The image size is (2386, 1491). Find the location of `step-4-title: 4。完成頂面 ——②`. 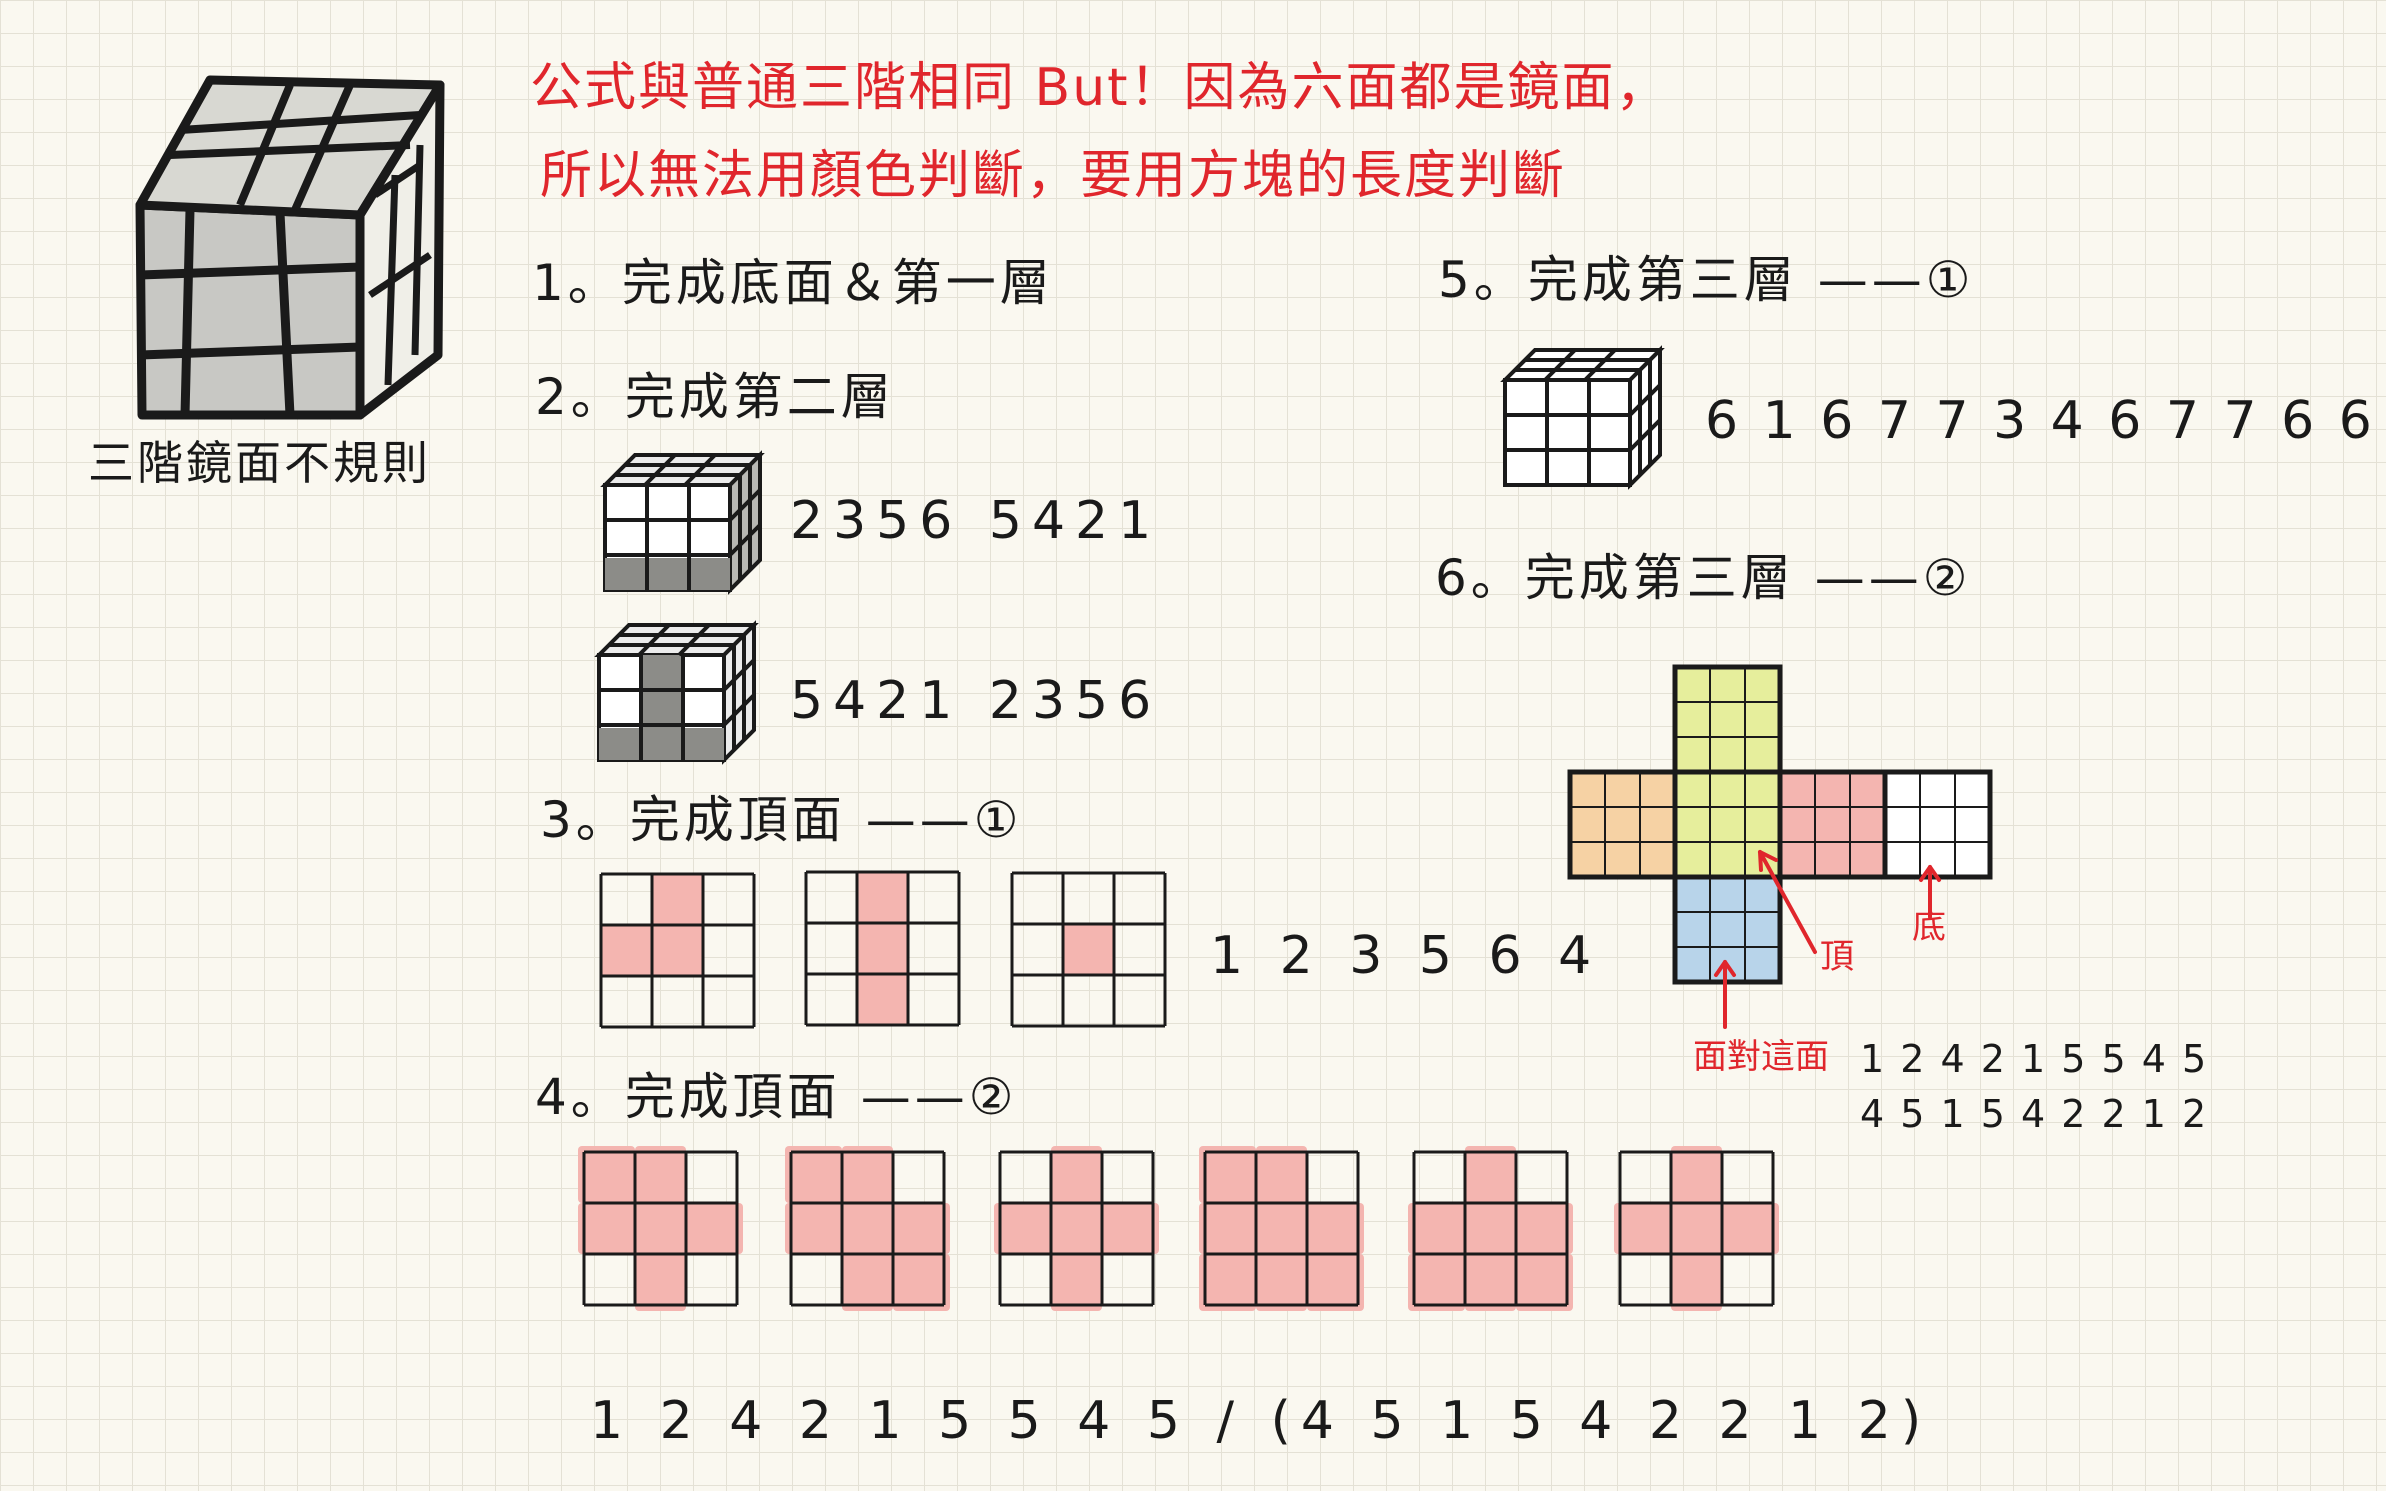

step-4-title: 4。完成頂面 ——② is located at coordinates (776, 1097).